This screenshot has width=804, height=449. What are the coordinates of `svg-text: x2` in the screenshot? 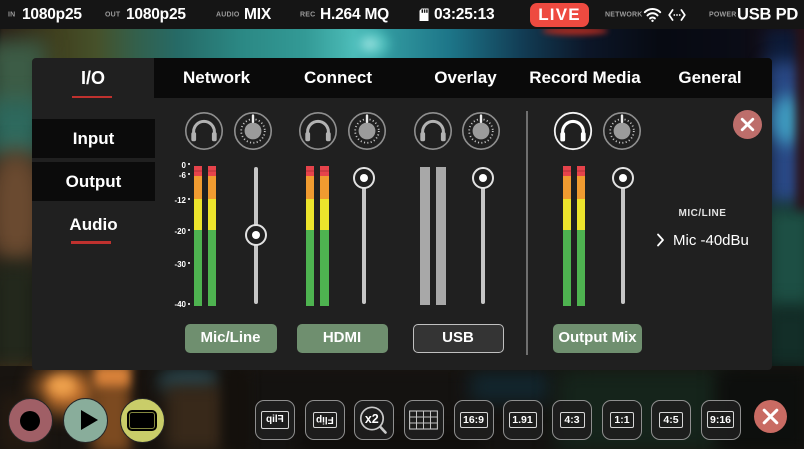 It's located at (372, 419).